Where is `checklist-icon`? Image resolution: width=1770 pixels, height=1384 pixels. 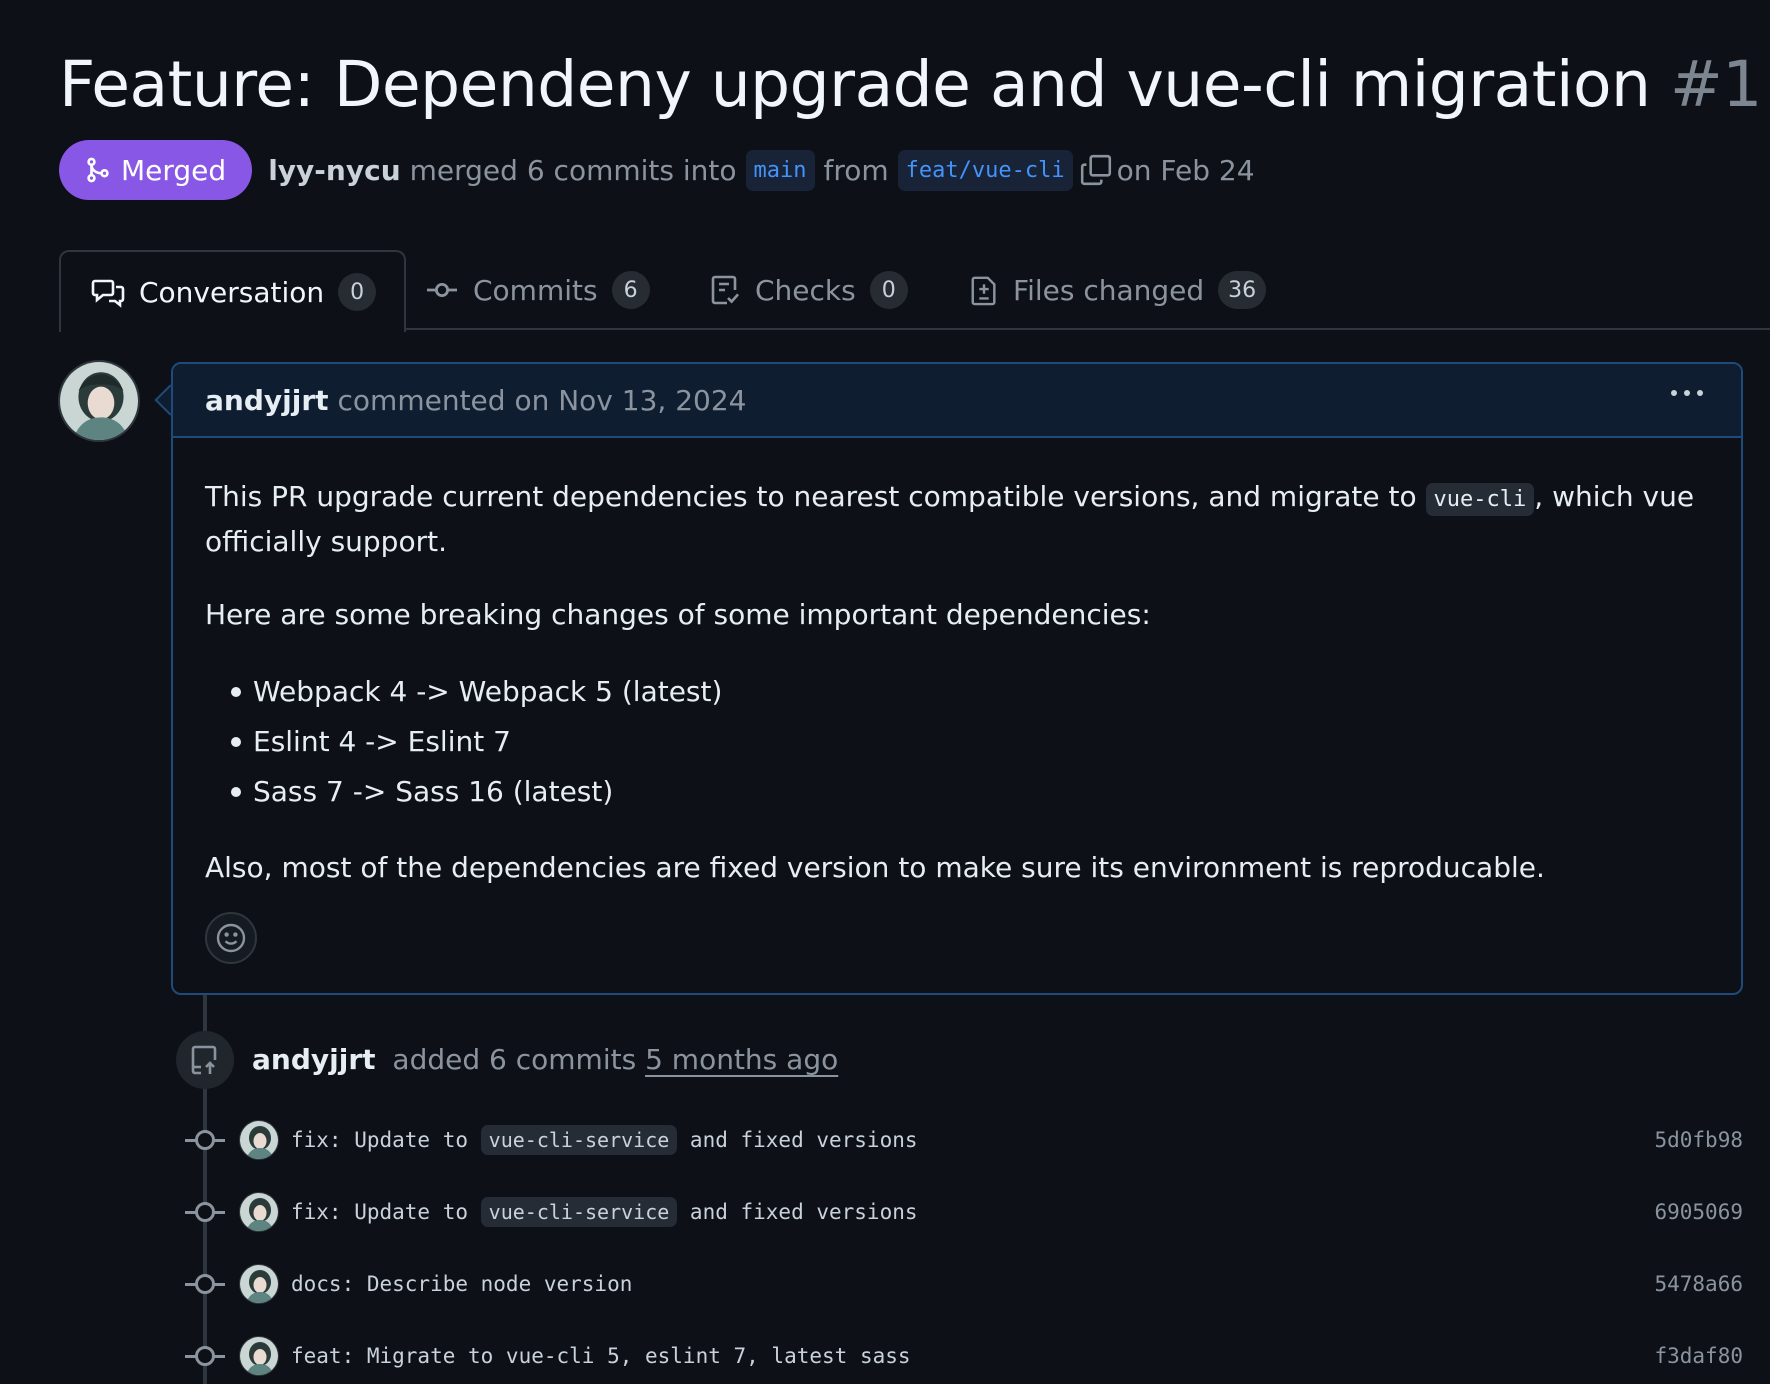 checklist-icon is located at coordinates (725, 290).